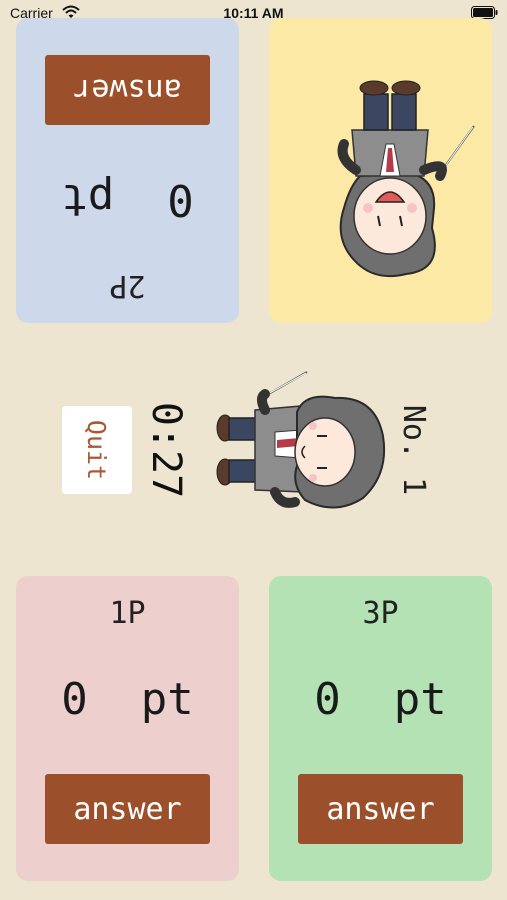 Image resolution: width=507 pixels, height=900 pixels. Describe the element at coordinates (127, 170) in the screenshot. I see `player-2-panel: 2P 0 pt answer` at that location.